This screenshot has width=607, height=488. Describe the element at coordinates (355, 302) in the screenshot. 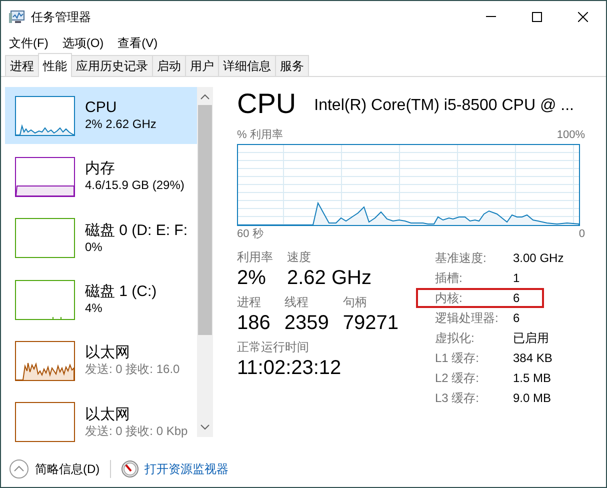

I see `stat-label: 句柄` at that location.